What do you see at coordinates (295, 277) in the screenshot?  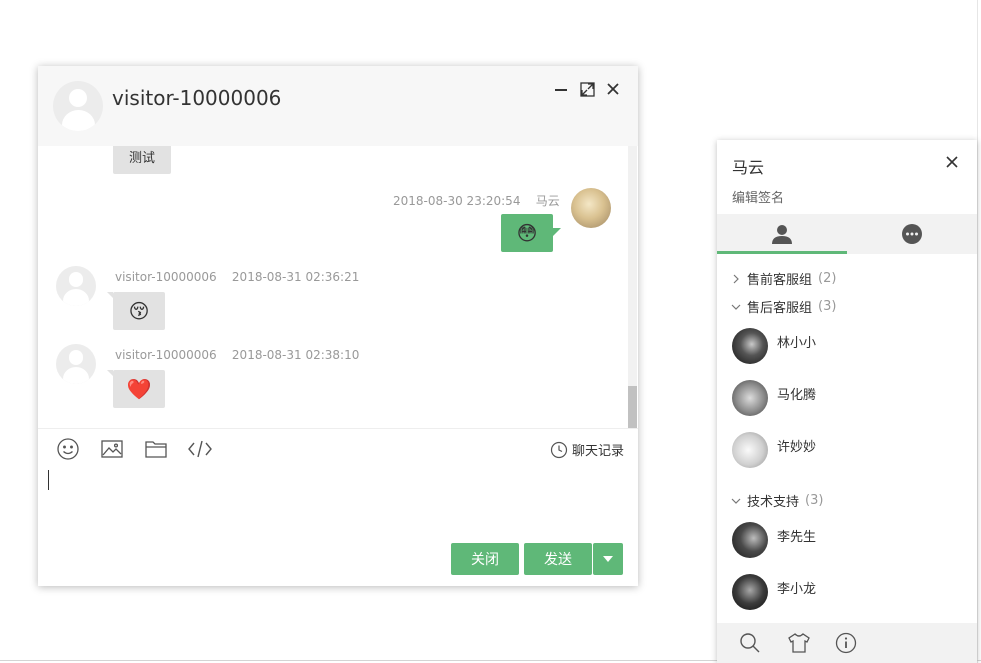 I see `message-time: 2018-08-31 02:36:21` at bounding box center [295, 277].